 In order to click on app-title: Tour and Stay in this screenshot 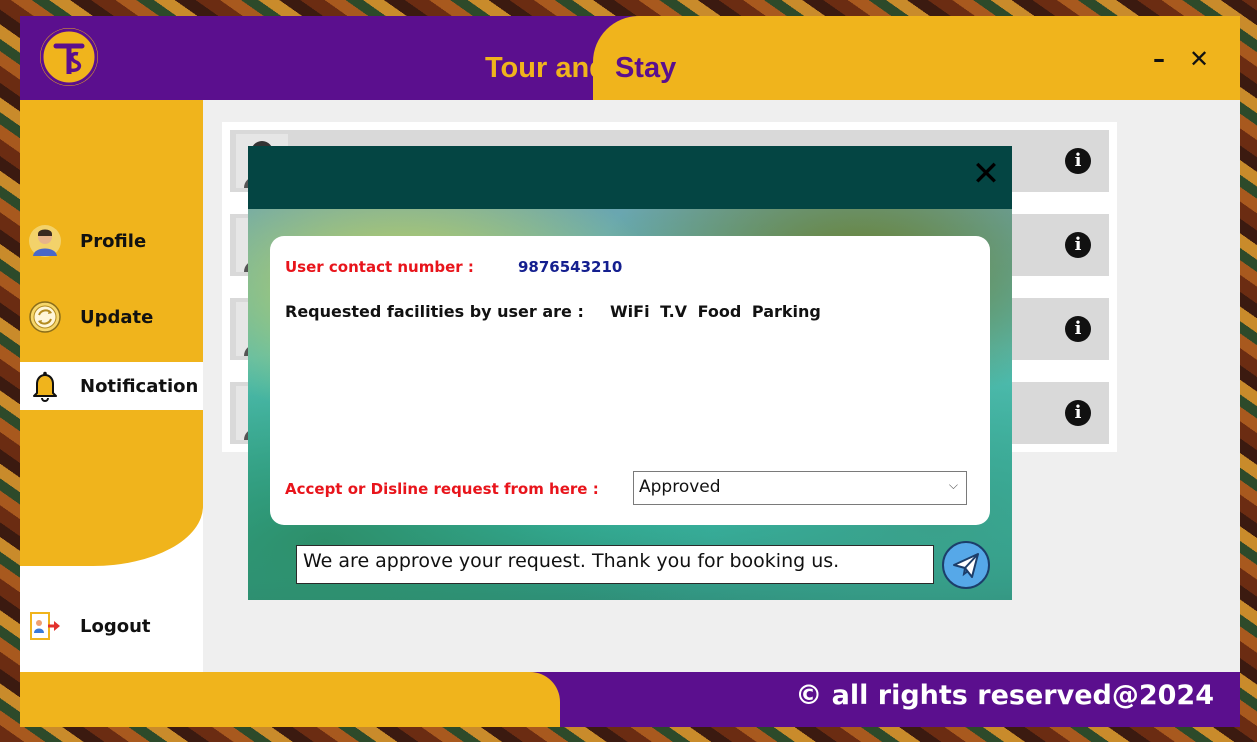, I will do `click(580, 72)`.